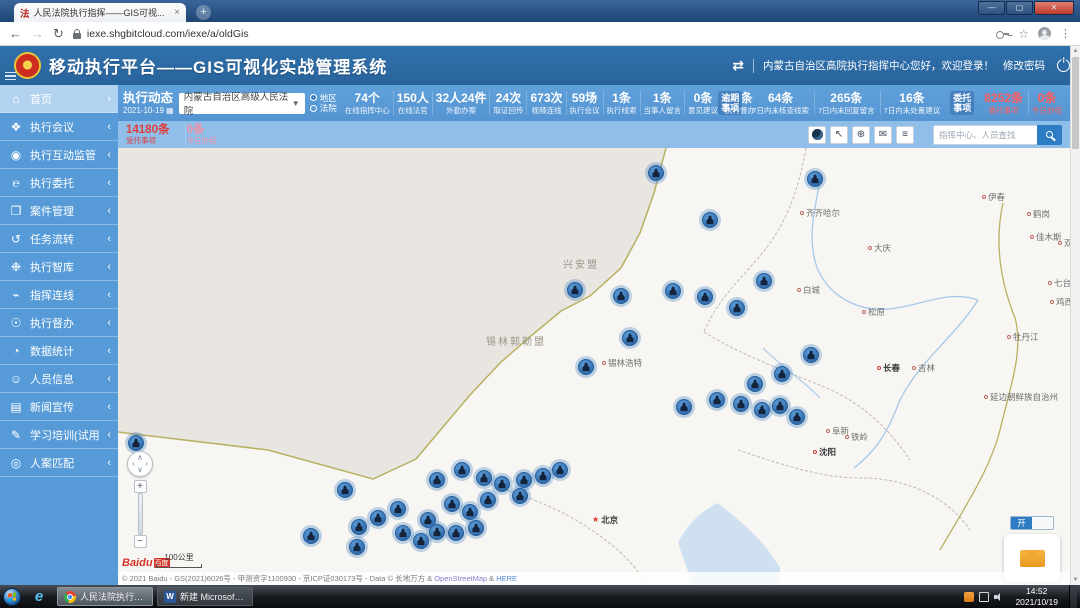  What do you see at coordinates (170, 110) in the screenshot?
I see `calendar-icon: ▦` at bounding box center [170, 110].